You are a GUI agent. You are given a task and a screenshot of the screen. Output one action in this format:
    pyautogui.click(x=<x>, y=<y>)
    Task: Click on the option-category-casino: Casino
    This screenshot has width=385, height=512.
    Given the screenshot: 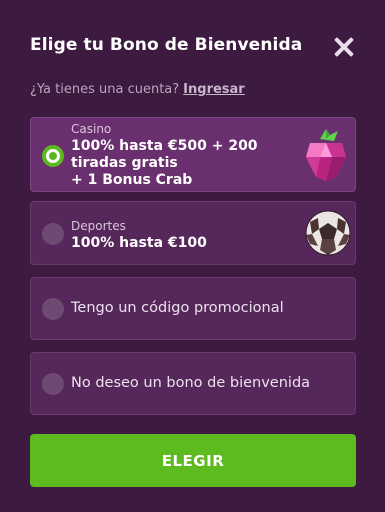 What is the action you would take?
    pyautogui.click(x=91, y=129)
    